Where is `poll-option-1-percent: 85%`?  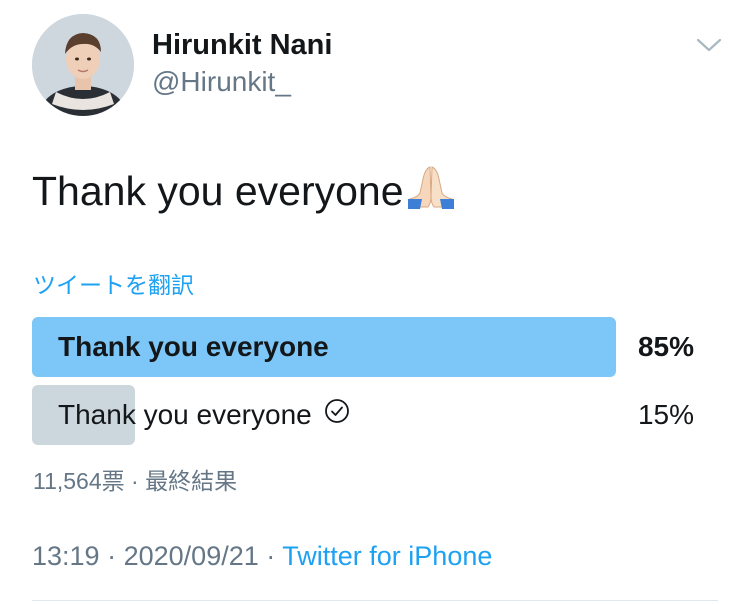 poll-option-1-percent: 85% is located at coordinates (665, 346).